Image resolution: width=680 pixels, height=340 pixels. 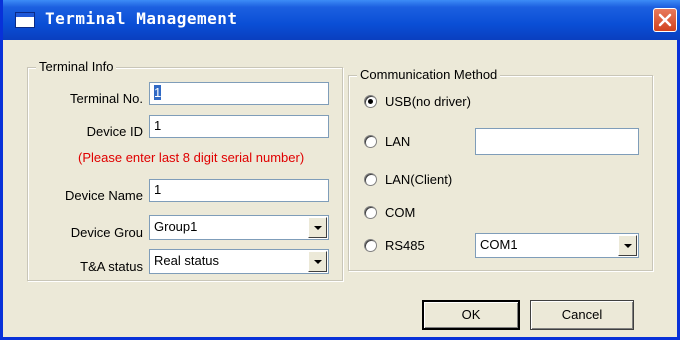 I want to click on radio-lan-client: LAN(Client), so click(x=408, y=179).